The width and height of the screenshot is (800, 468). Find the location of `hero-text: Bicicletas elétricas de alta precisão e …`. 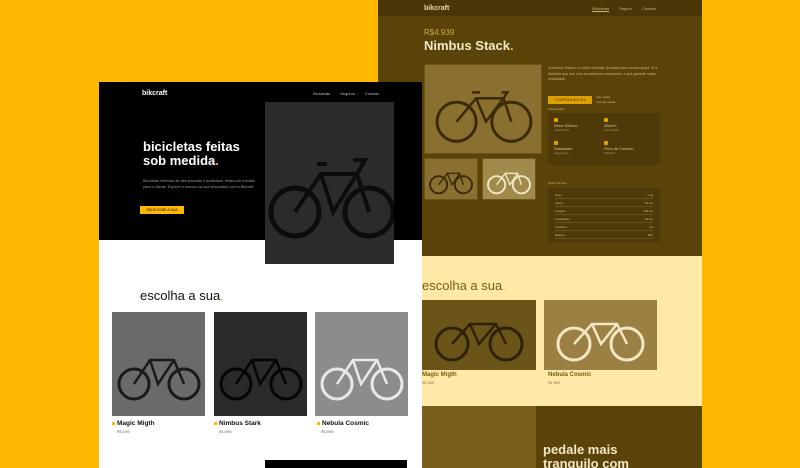

hero-text: Bicicletas elétricas de alta precisão e … is located at coordinates (199, 184).